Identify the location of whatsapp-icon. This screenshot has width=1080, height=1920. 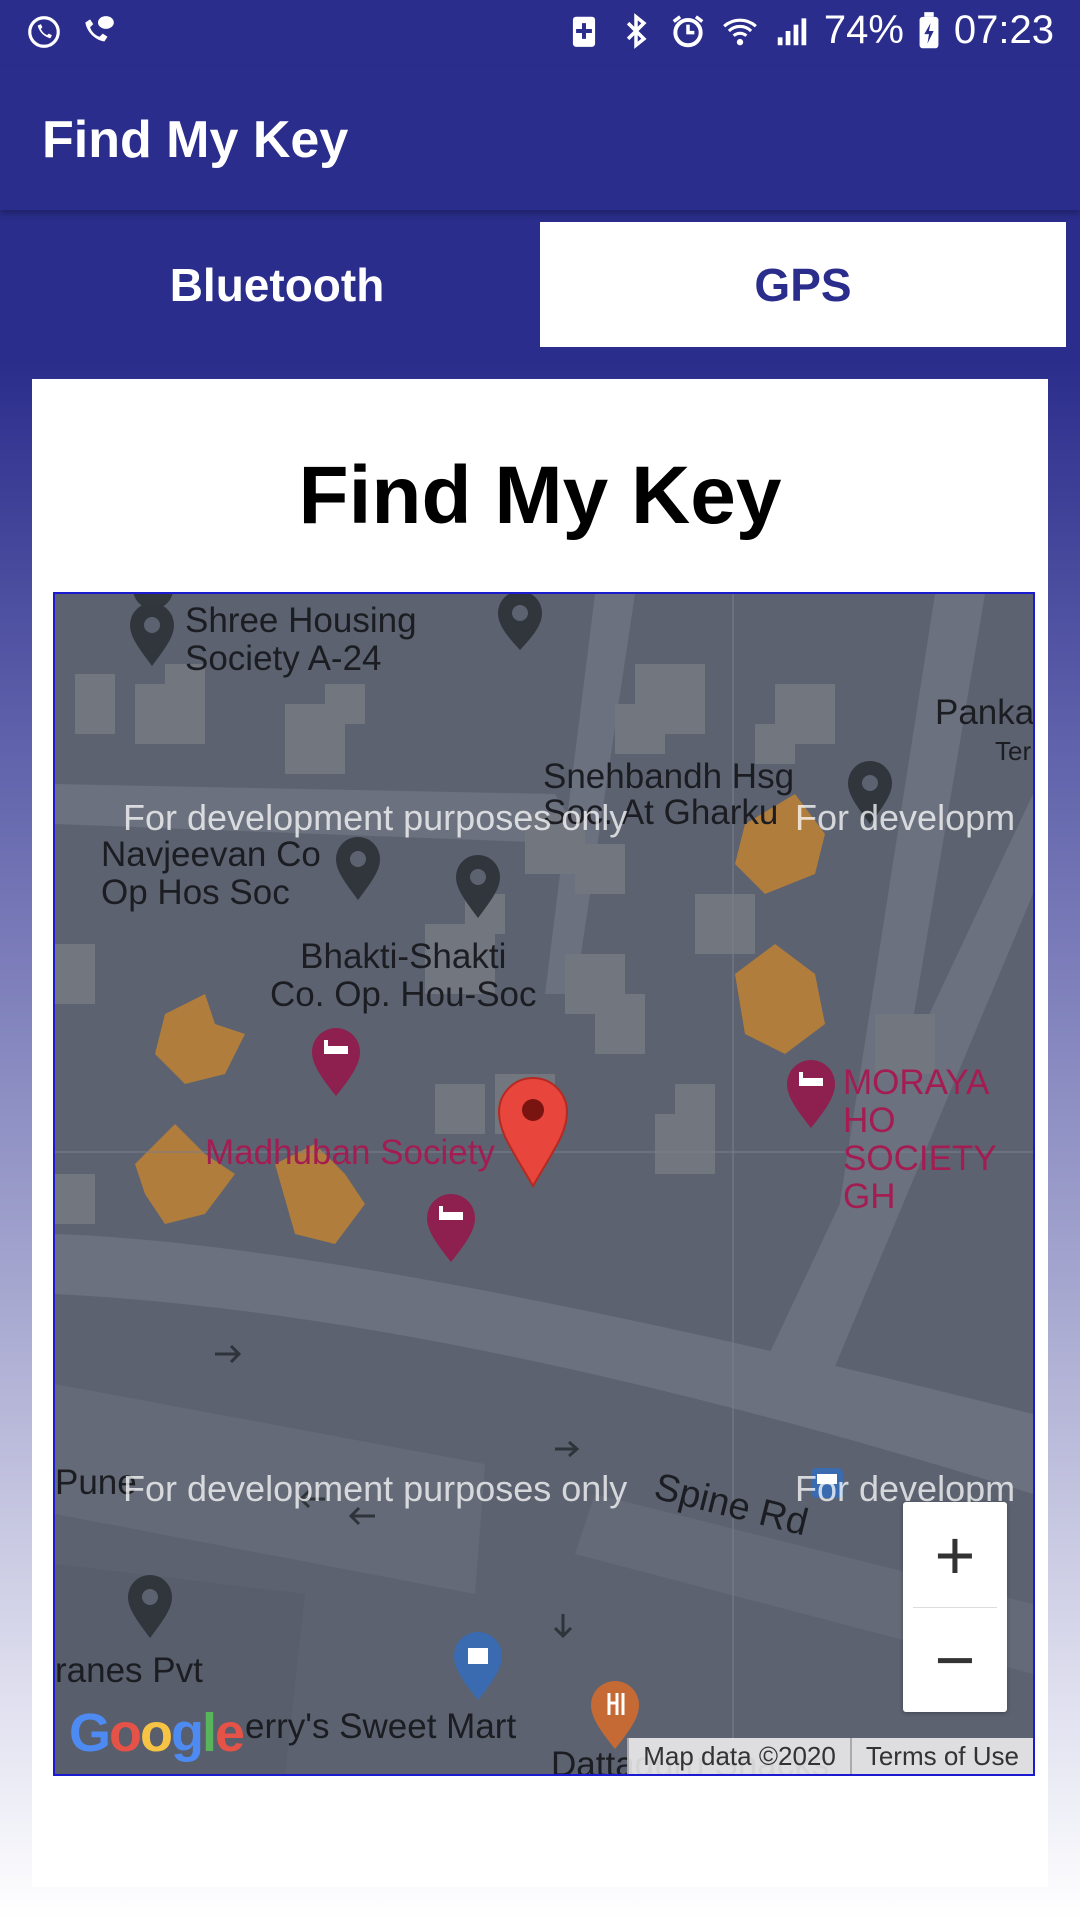
(44, 32).